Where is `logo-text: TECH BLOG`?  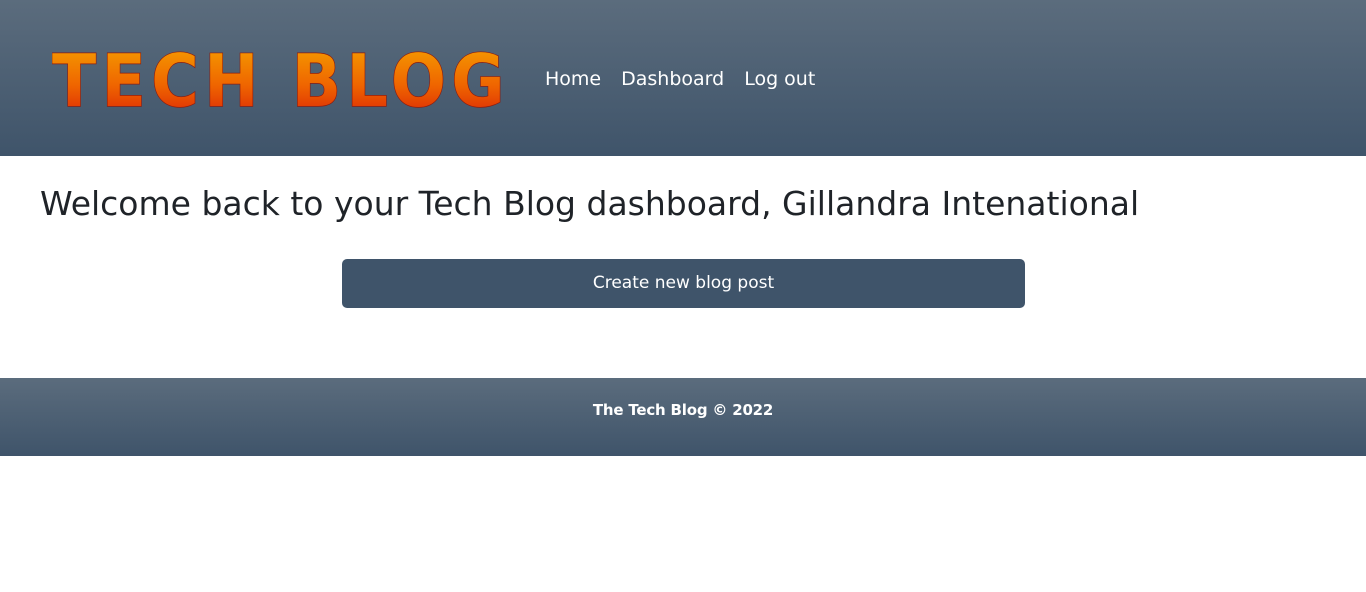 logo-text: TECH BLOG is located at coordinates (281, 78).